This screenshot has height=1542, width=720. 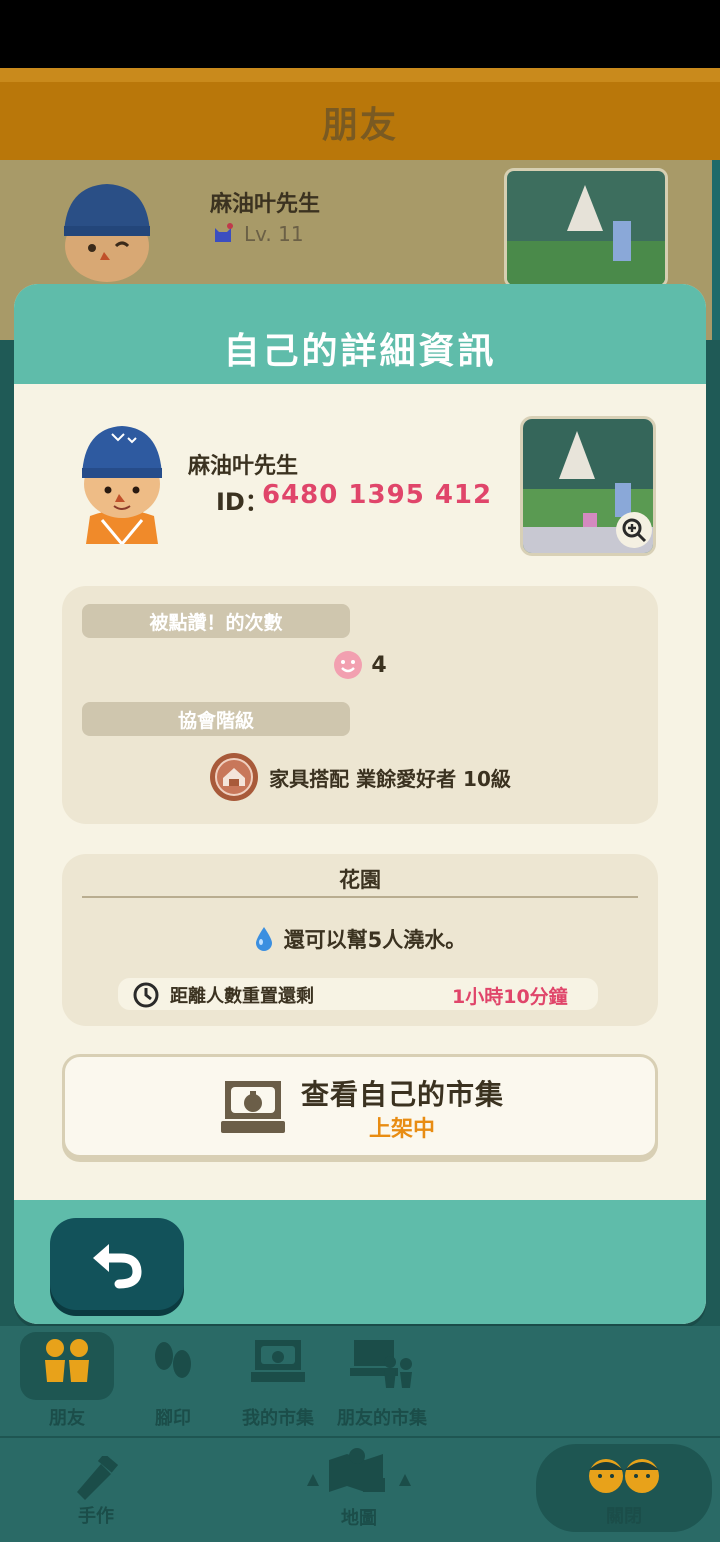 What do you see at coordinates (377, 495) in the screenshot?
I see `player-id: 6480 1395 412` at bounding box center [377, 495].